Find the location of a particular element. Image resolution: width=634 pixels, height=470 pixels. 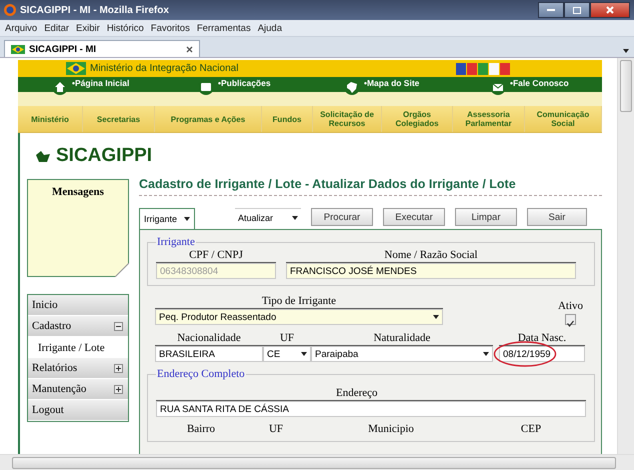

select-field: Paraipaba is located at coordinates (402, 354).